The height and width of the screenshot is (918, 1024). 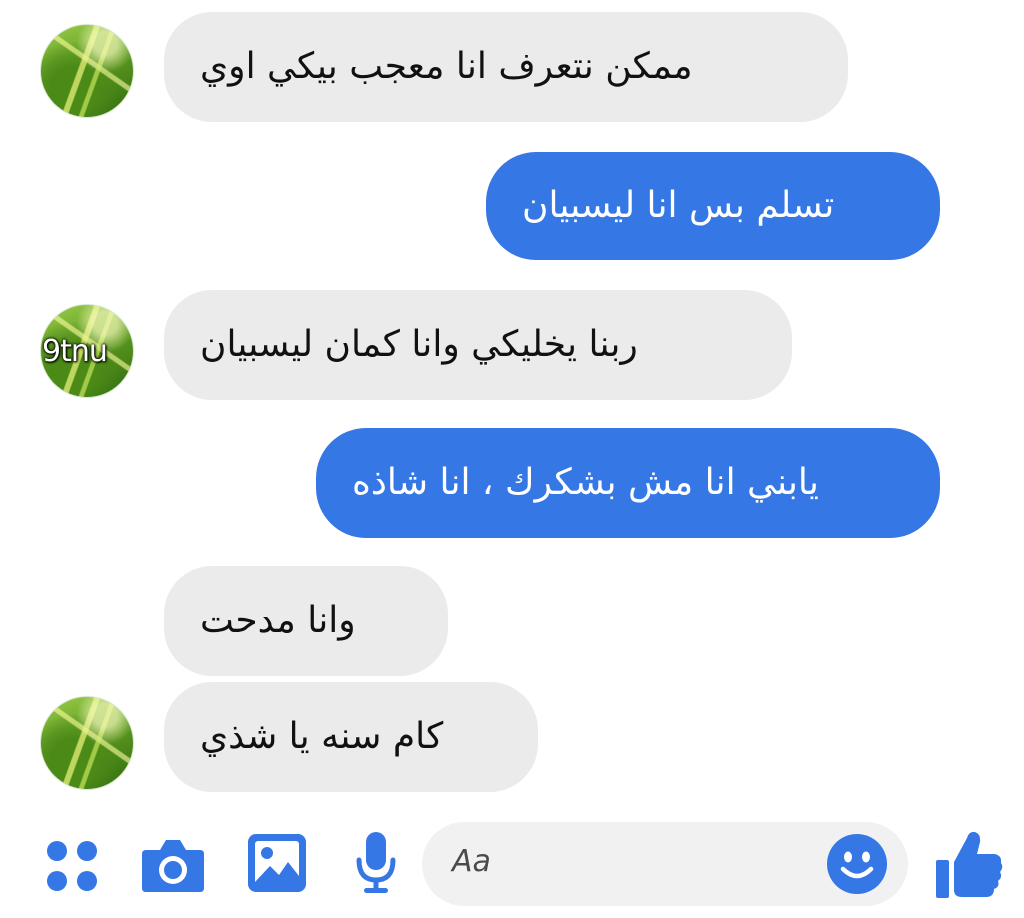 What do you see at coordinates (478, 345) in the screenshot?
I see `incoming-message: ربنا يخليكي وانا كمان ليسبيان` at bounding box center [478, 345].